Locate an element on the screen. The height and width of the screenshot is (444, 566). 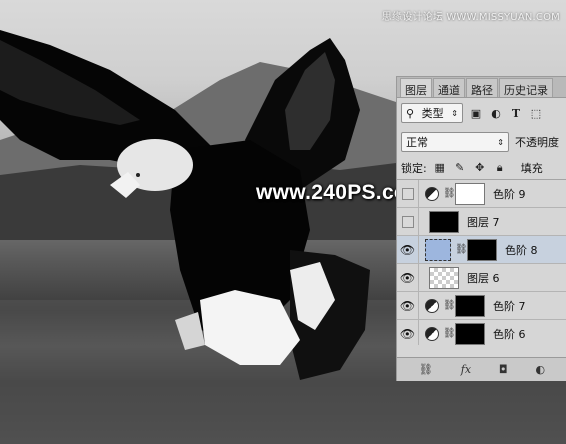
layer-name: 图层 6 is located at coordinates (483, 278).